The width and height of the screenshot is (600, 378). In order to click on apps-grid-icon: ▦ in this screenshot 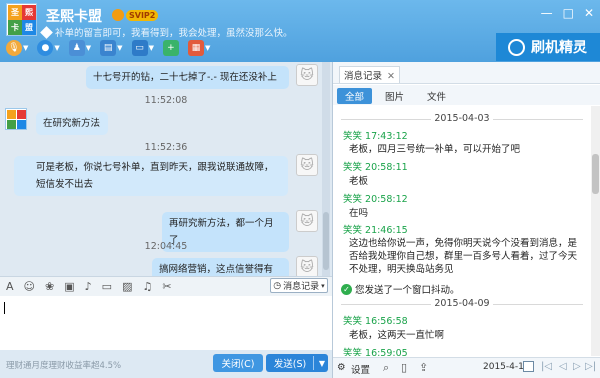, I will do `click(195, 48)`.